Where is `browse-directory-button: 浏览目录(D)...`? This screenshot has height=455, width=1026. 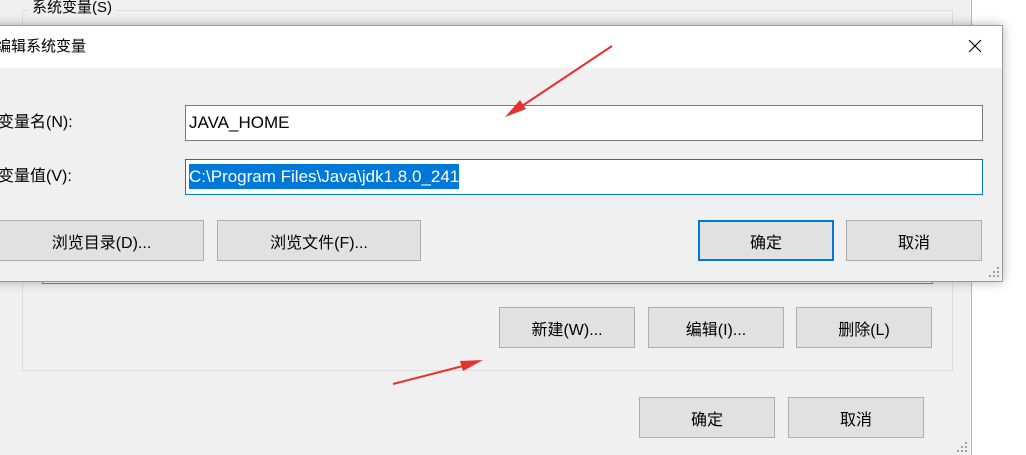 browse-directory-button: 浏览目录(D)... is located at coordinates (102, 240).